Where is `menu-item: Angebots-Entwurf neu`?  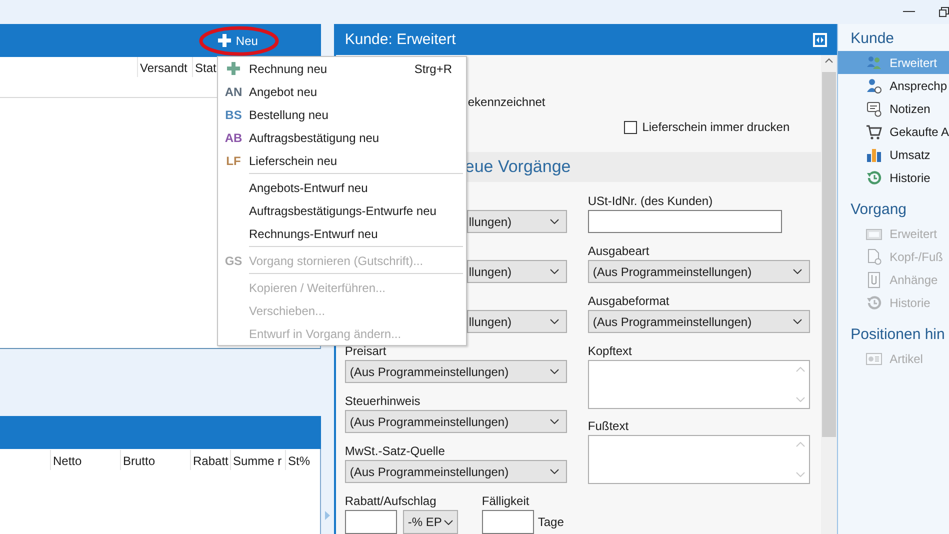
menu-item: Angebots-Entwurf neu is located at coordinates (342, 187).